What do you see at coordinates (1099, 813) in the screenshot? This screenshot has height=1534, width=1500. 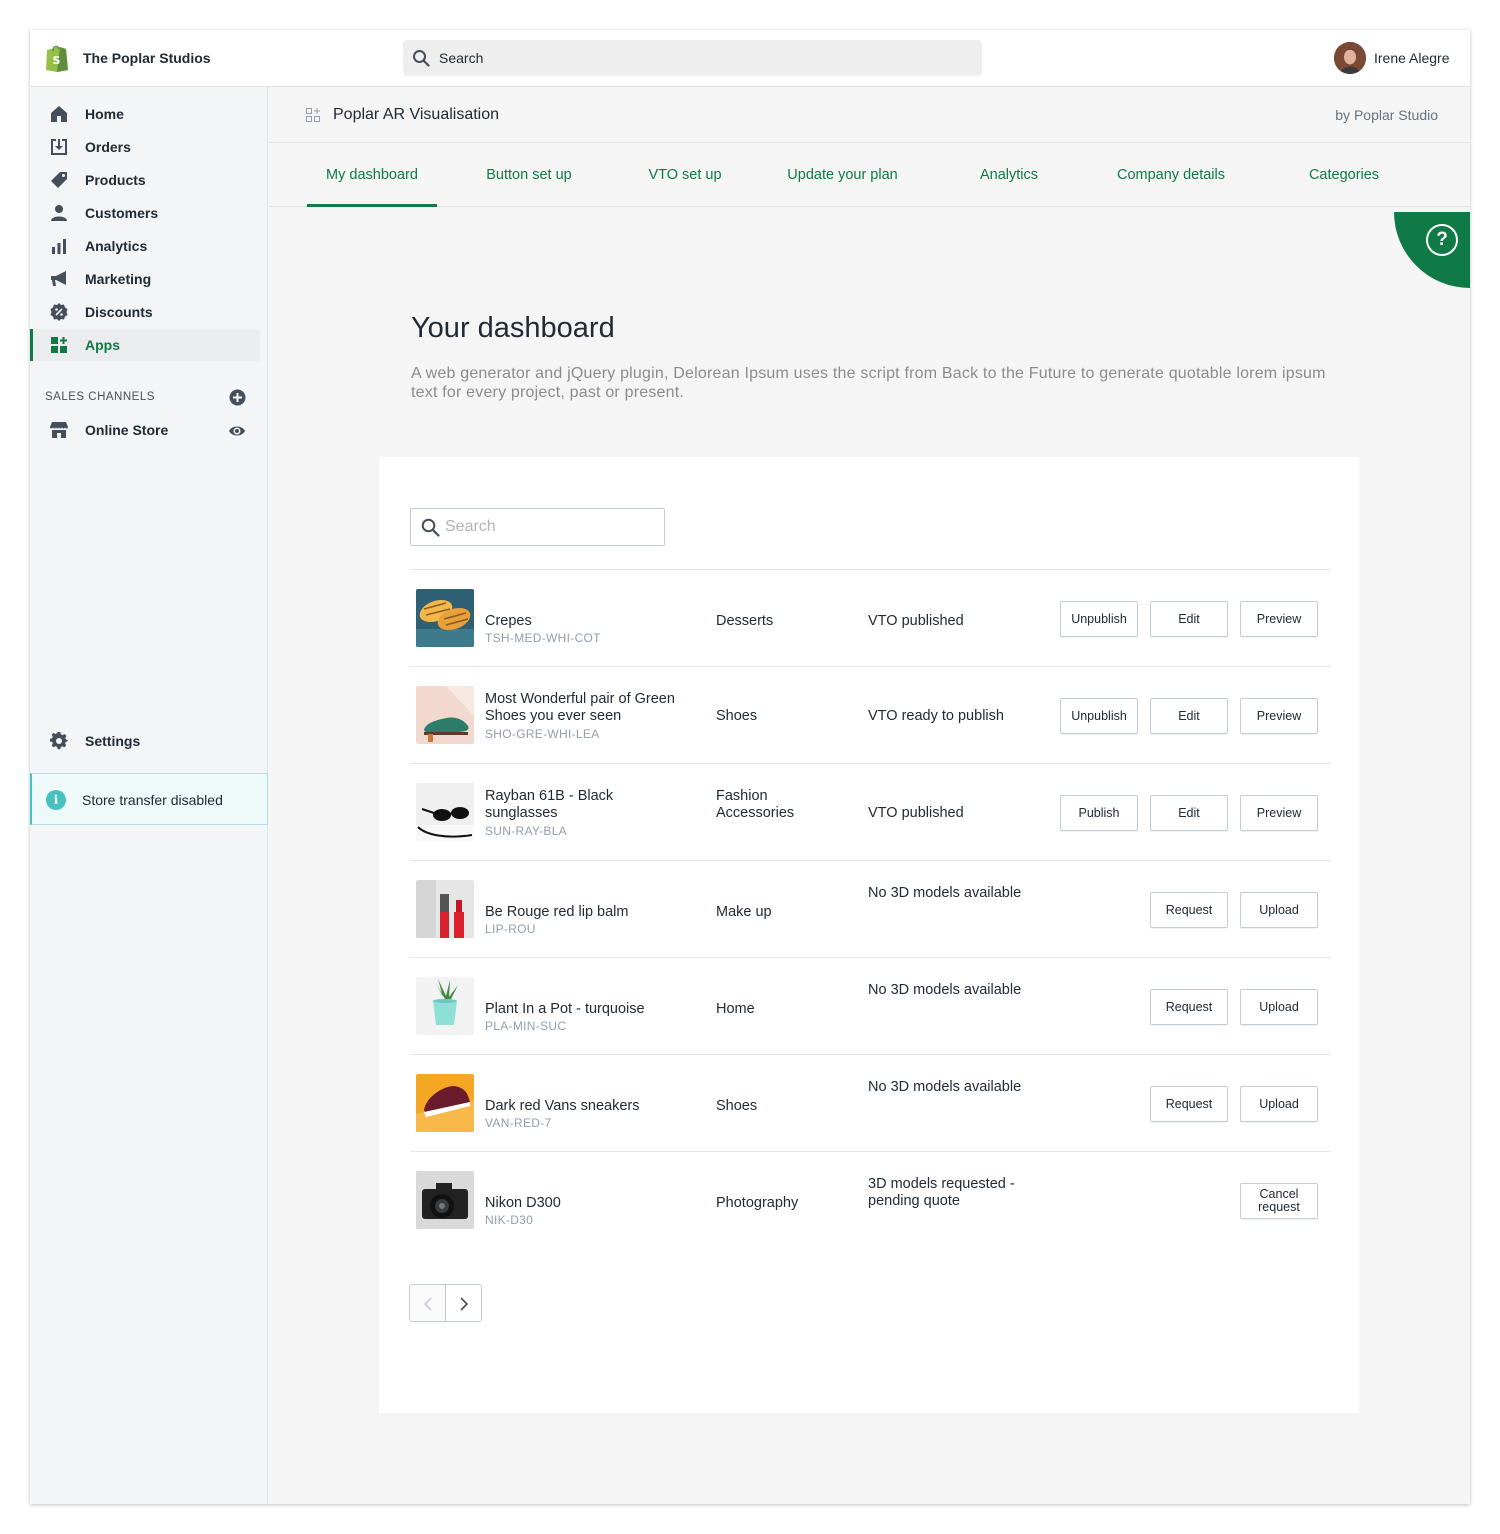 I see `publish-button: Publish` at bounding box center [1099, 813].